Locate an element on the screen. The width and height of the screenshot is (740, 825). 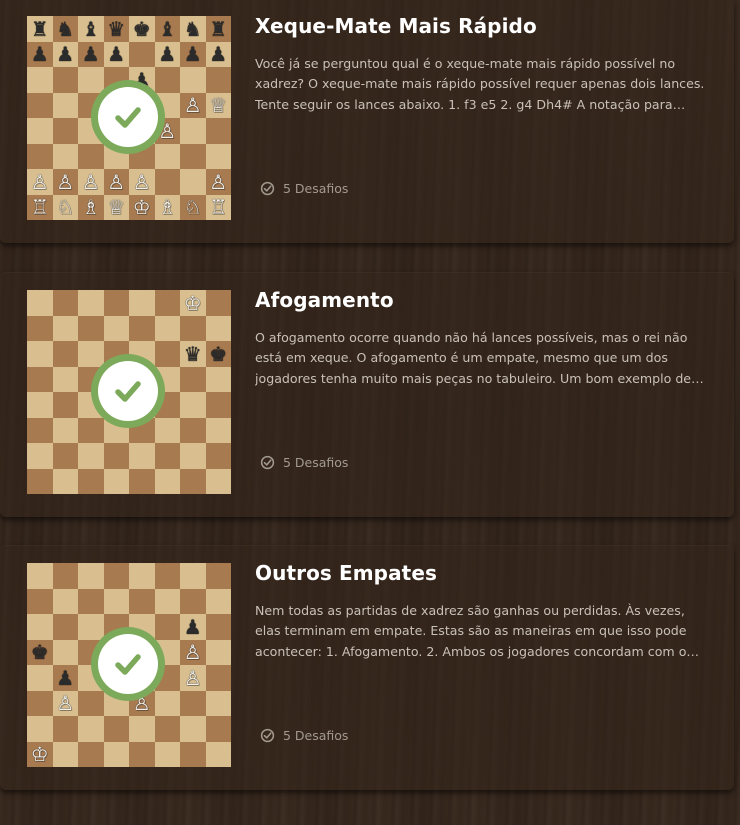
black-knight-icon: ♞ is located at coordinates (65, 28).